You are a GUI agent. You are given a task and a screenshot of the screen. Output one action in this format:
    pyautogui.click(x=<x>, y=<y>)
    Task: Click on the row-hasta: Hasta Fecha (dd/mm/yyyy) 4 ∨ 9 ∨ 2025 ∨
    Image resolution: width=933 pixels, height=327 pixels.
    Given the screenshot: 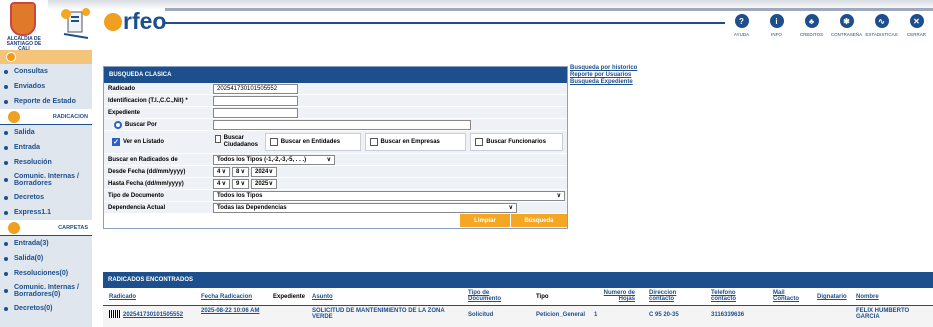 What is the action you would take?
    pyautogui.click(x=335, y=184)
    